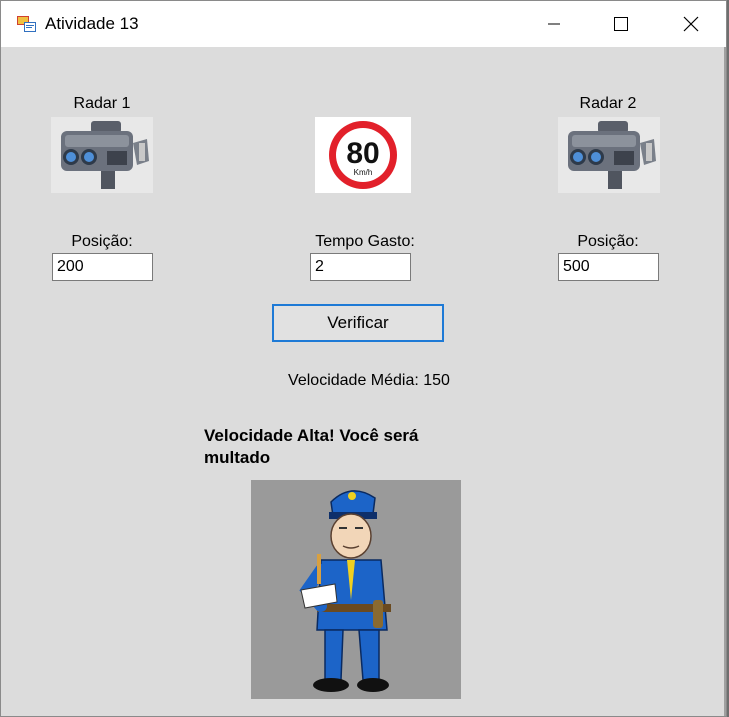 The height and width of the screenshot is (717, 729). Describe the element at coordinates (608, 267) in the screenshot. I see `posicao2-input` at that location.